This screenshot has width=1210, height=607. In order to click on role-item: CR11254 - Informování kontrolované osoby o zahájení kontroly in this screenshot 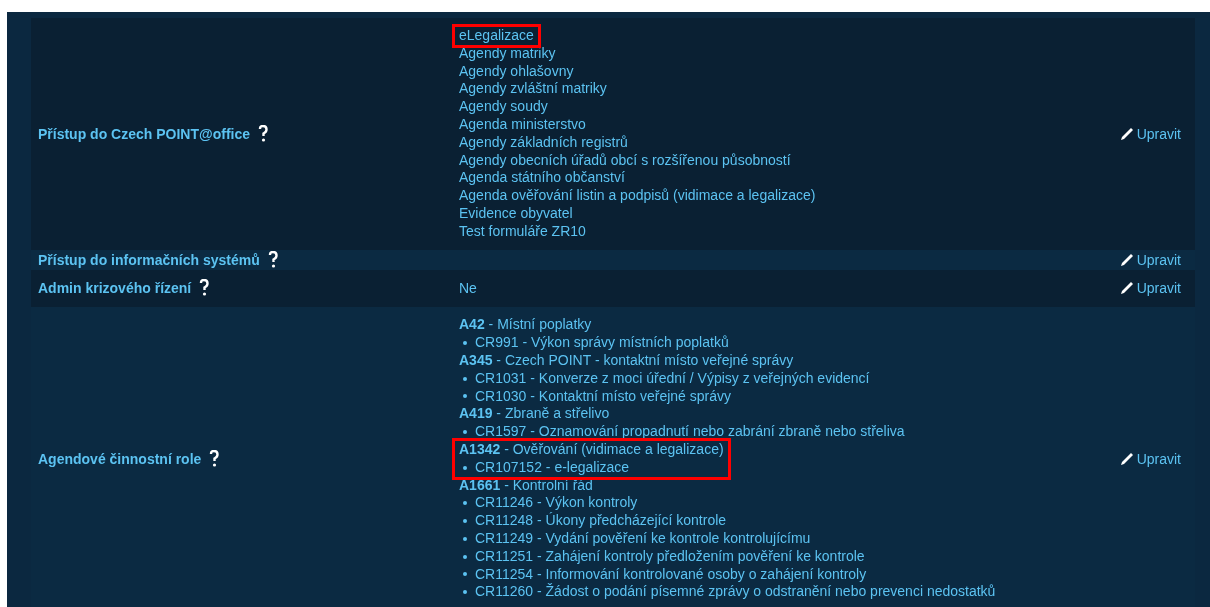, I will do `click(671, 574)`.